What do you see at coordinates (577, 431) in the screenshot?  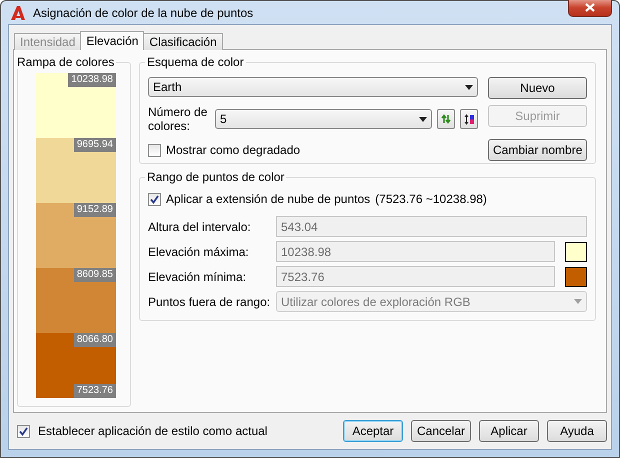 I see `dialog-button: Ayuda` at bounding box center [577, 431].